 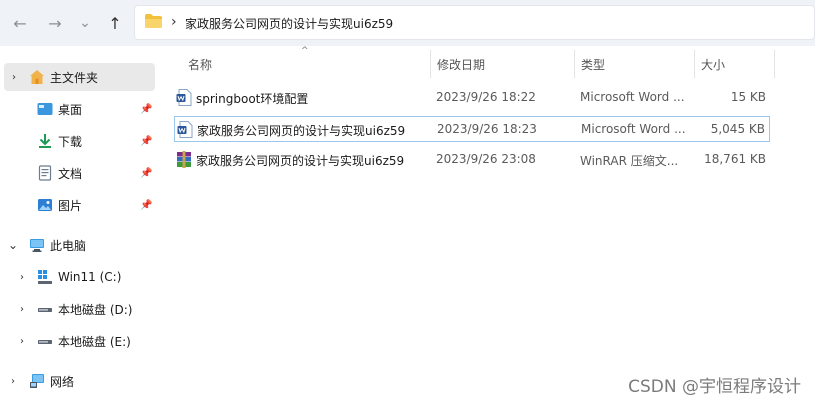 I want to click on sidebar-item-label: 文档, so click(x=70, y=173).